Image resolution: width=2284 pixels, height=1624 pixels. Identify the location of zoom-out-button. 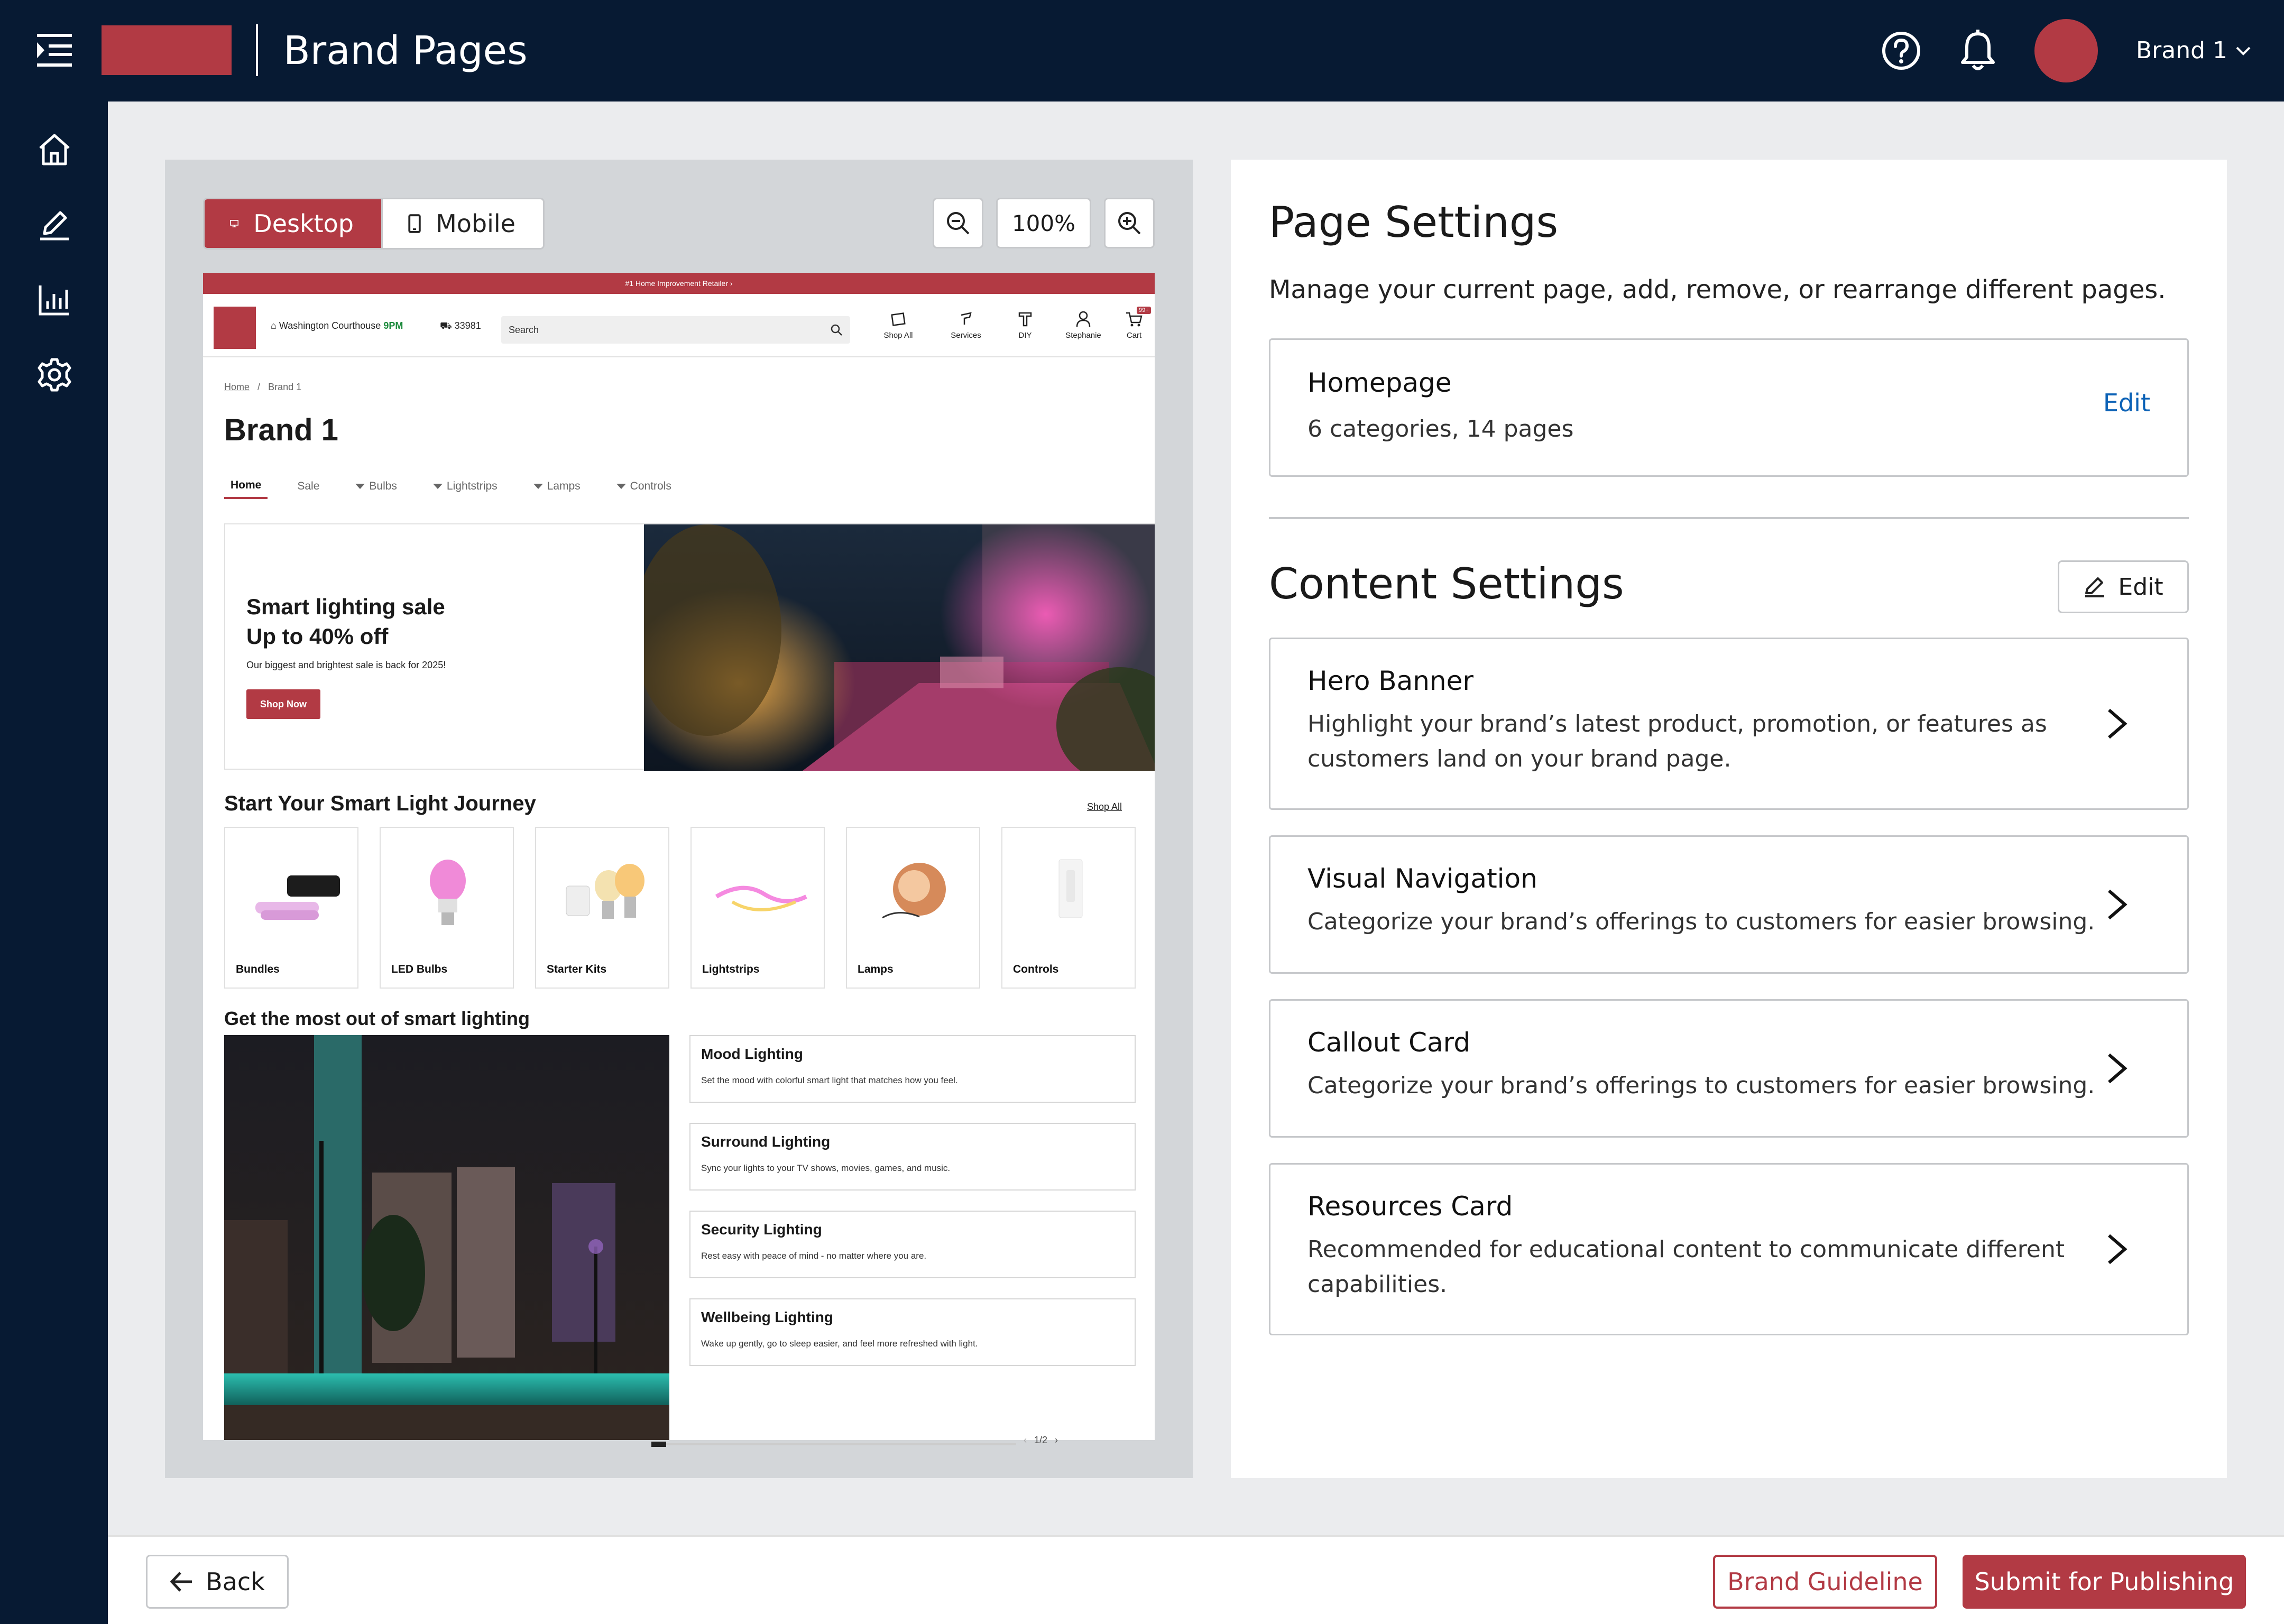
(958, 223).